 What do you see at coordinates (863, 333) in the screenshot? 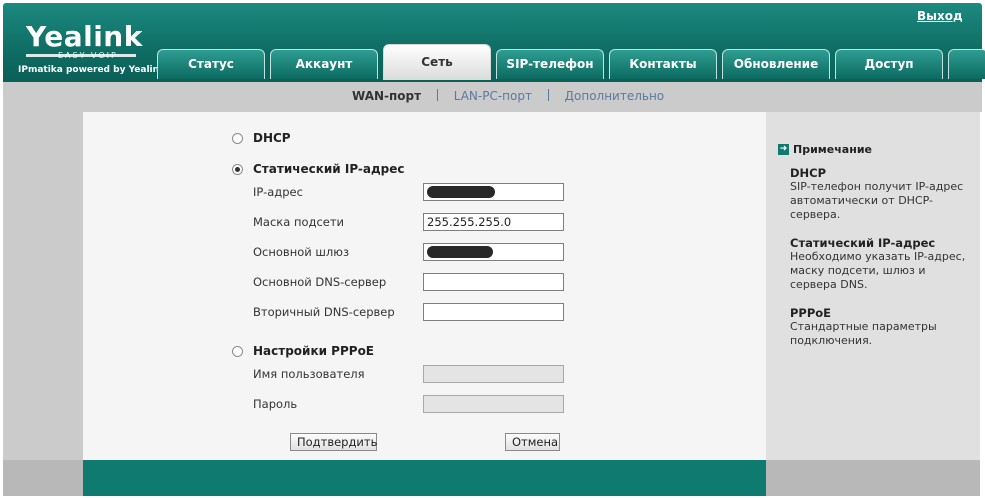
I see `note-pppoe-text: Стандартные параметры подключения.` at bounding box center [863, 333].